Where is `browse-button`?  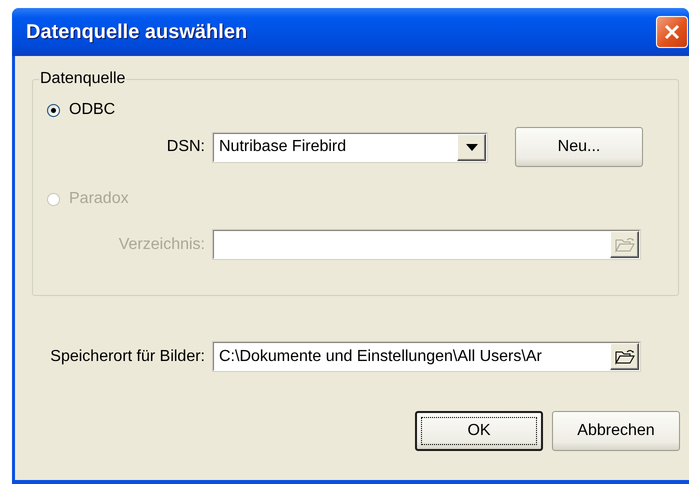 browse-button is located at coordinates (624, 356).